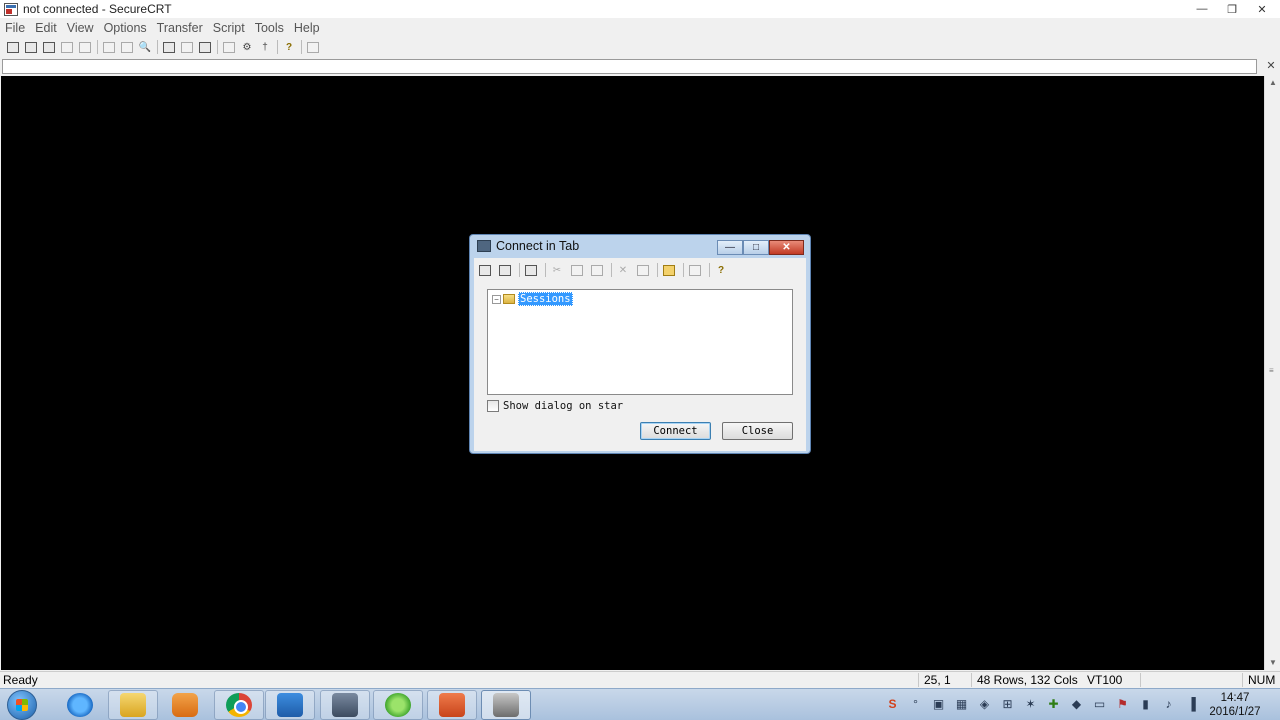 The image size is (1280, 720). Describe the element at coordinates (265, 47) in the screenshot. I see `keymap-icon: †` at that location.